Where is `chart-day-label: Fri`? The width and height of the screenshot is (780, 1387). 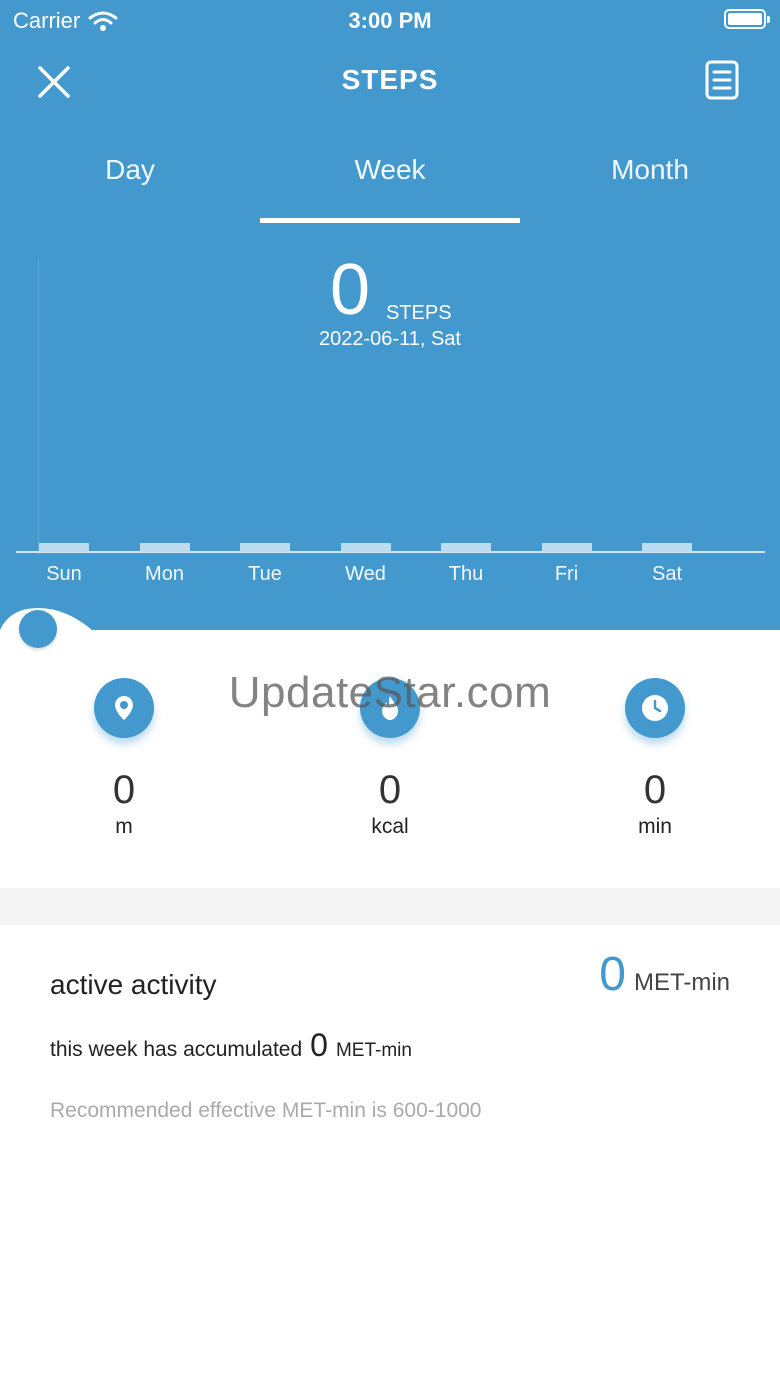 chart-day-label: Fri is located at coordinates (566, 574).